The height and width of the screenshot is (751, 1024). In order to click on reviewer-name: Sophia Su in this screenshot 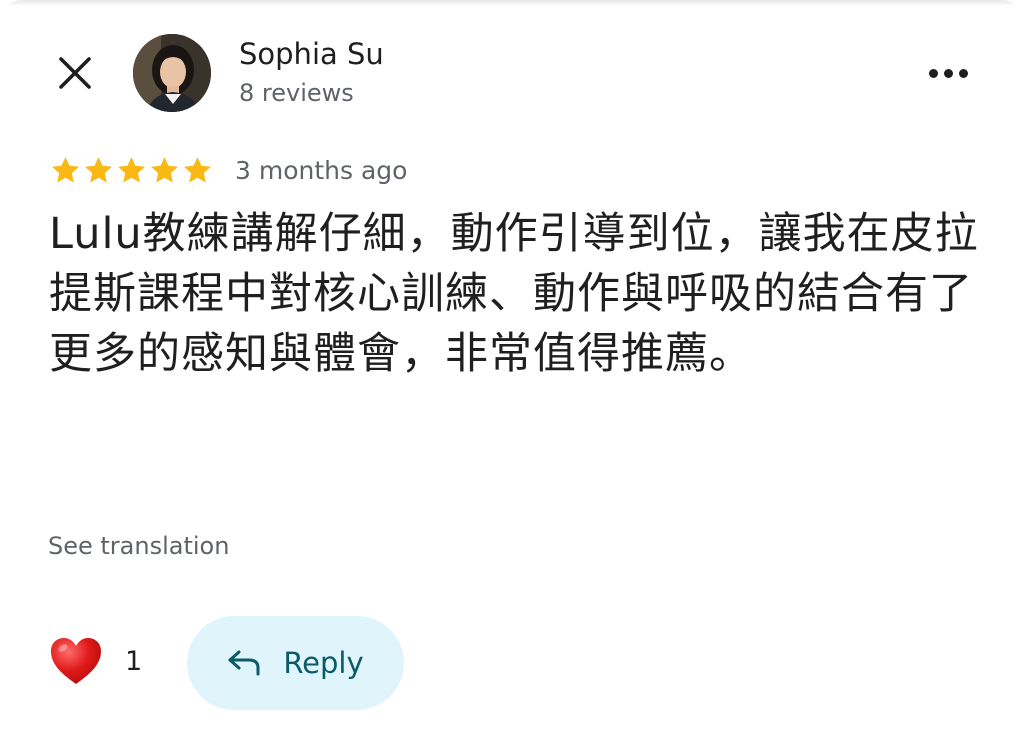, I will do `click(311, 54)`.